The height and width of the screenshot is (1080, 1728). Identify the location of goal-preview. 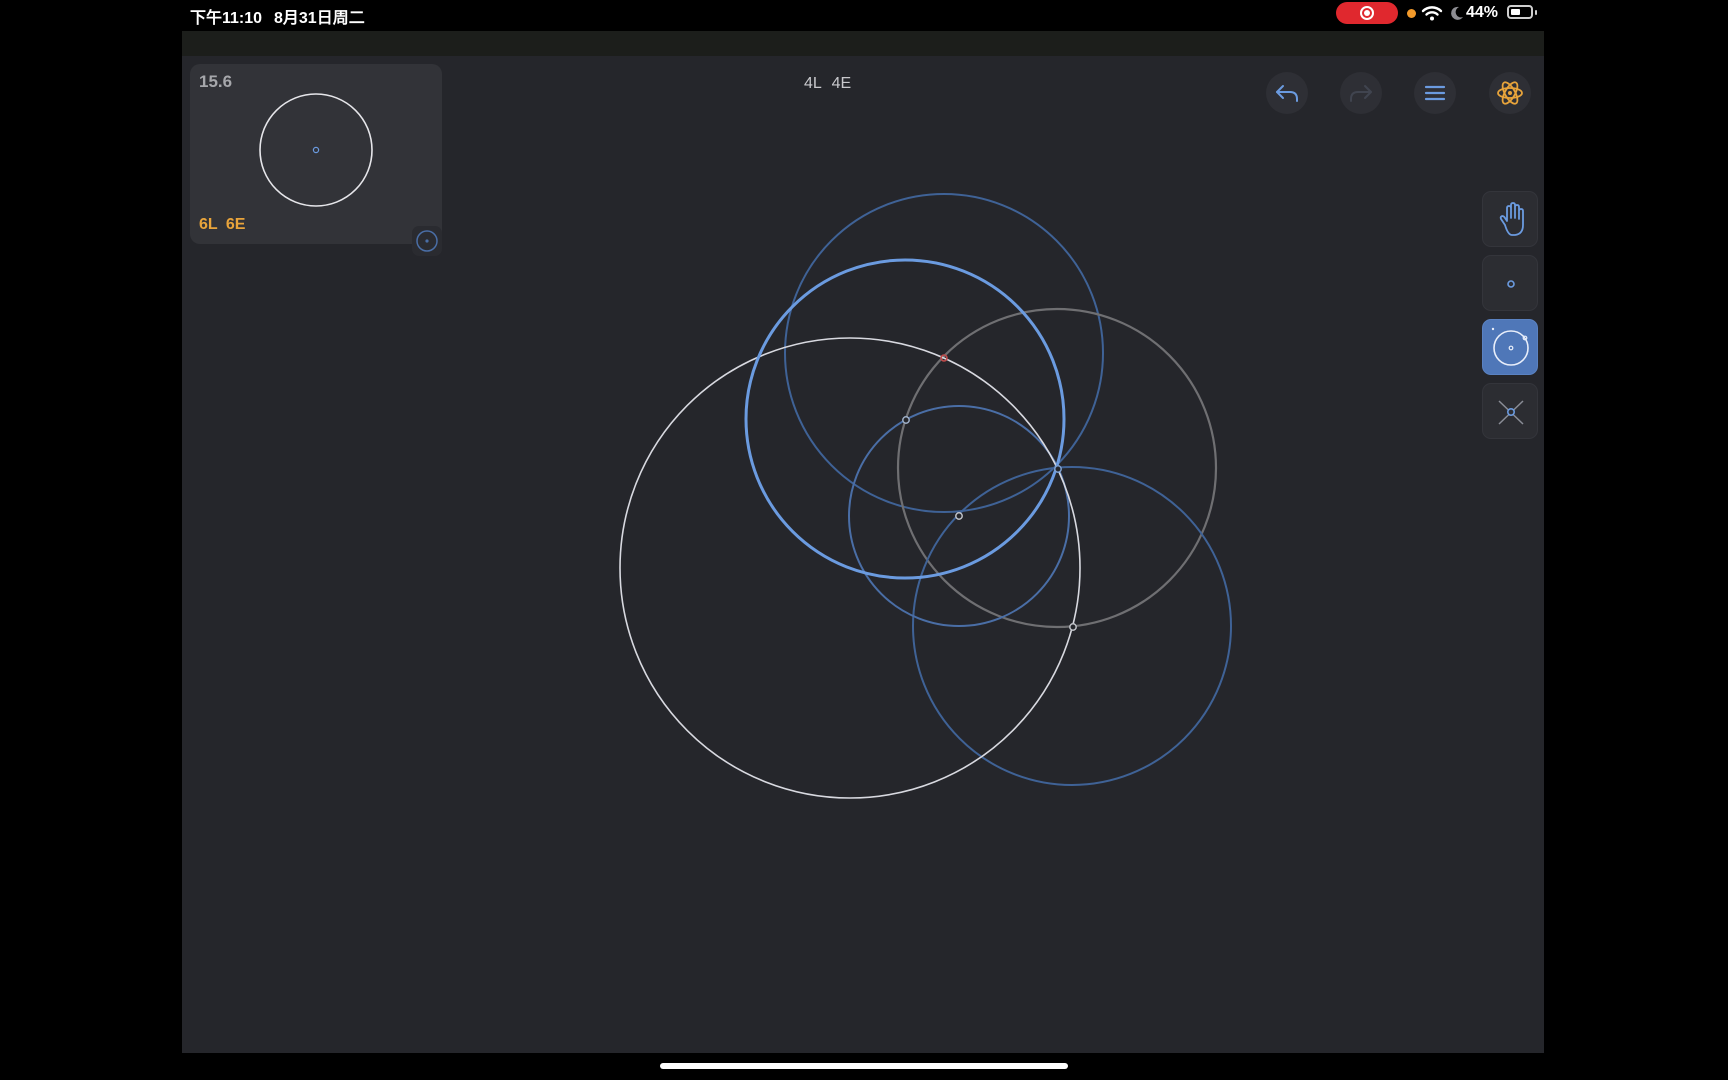
(316, 150).